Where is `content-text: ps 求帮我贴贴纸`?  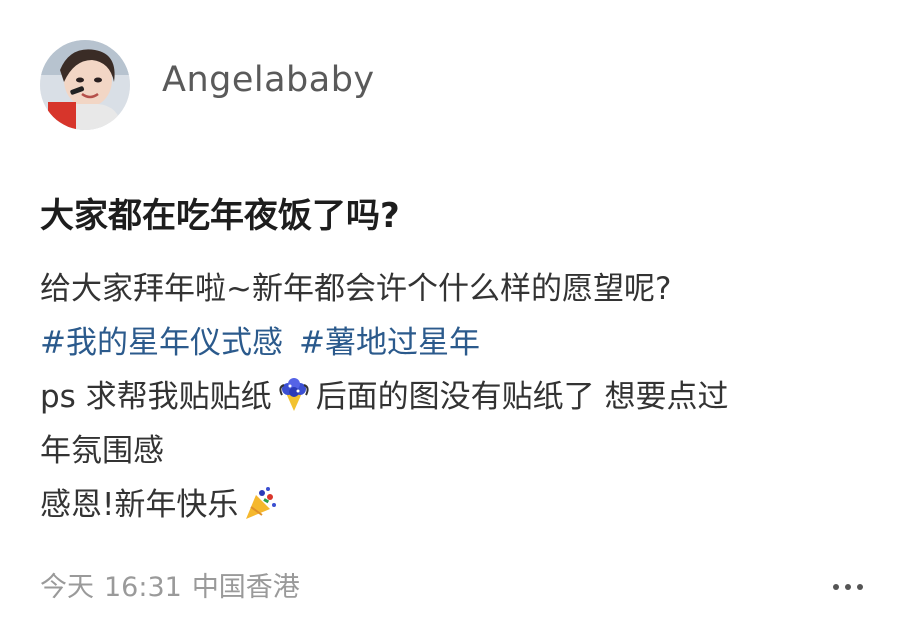 content-text: ps 求帮我贴贴纸 is located at coordinates (156, 397).